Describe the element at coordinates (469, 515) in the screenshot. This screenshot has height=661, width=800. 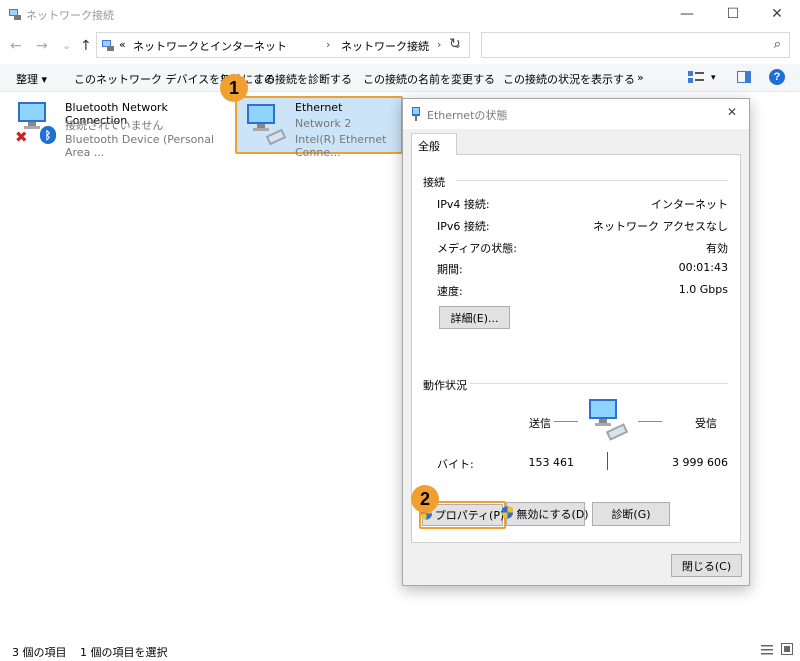
I see `properties-label: プロパティ(P)` at that location.